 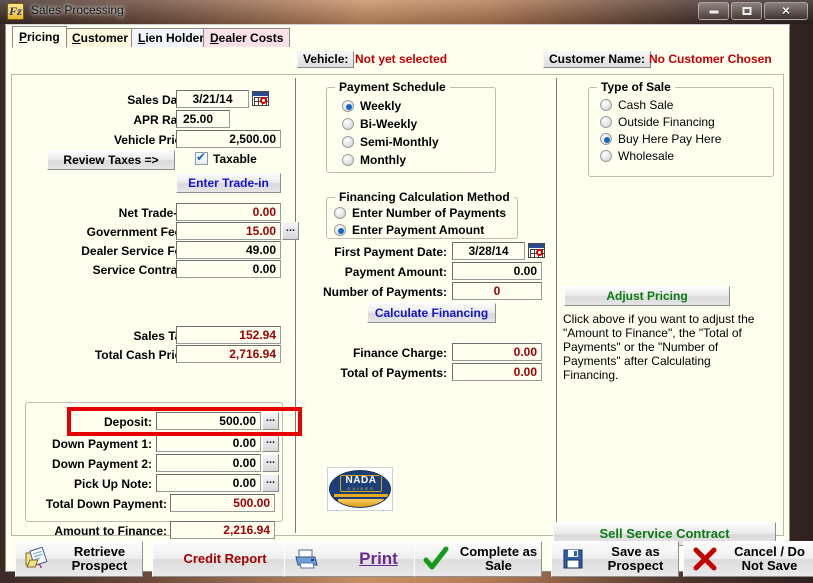 I want to click on minimize-icon, so click(x=713, y=11).